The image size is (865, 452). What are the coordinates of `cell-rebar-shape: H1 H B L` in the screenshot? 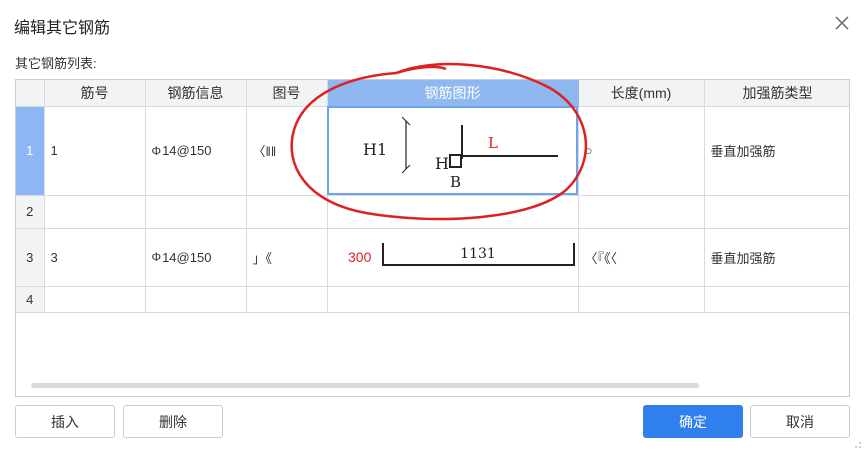 It's located at (452, 150).